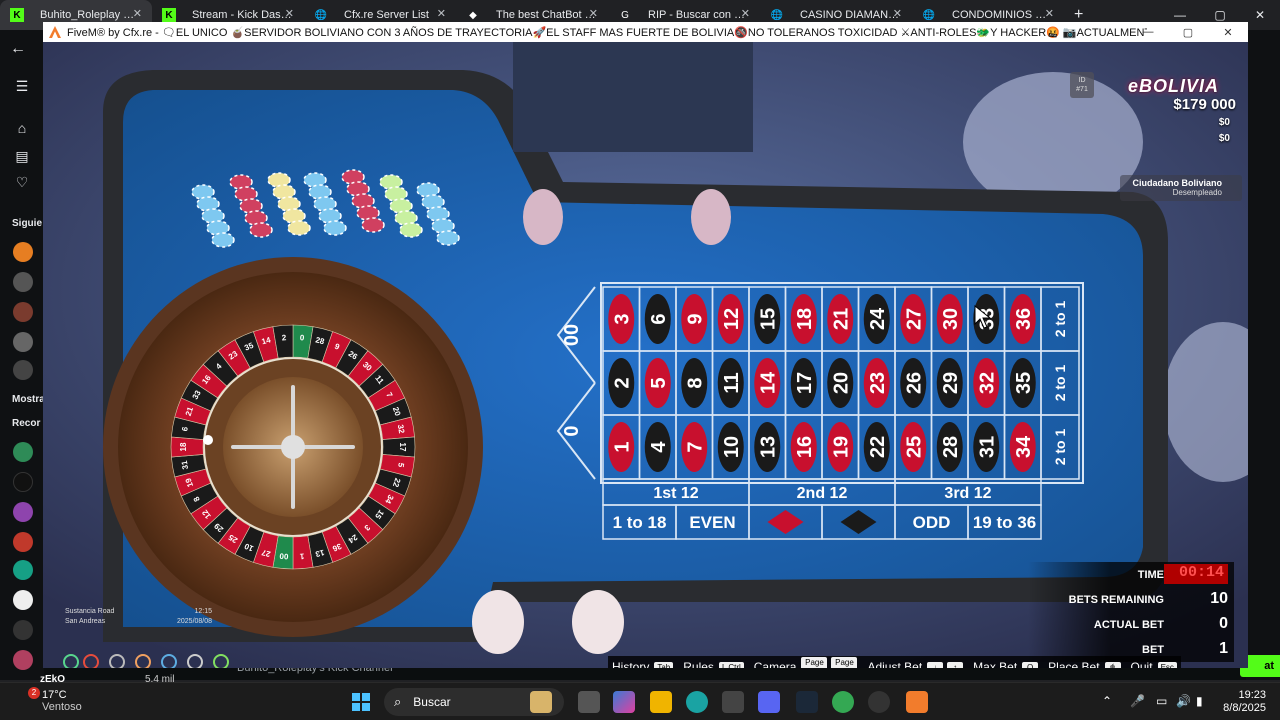  I want to click on menu-icon: ☰, so click(22, 86).